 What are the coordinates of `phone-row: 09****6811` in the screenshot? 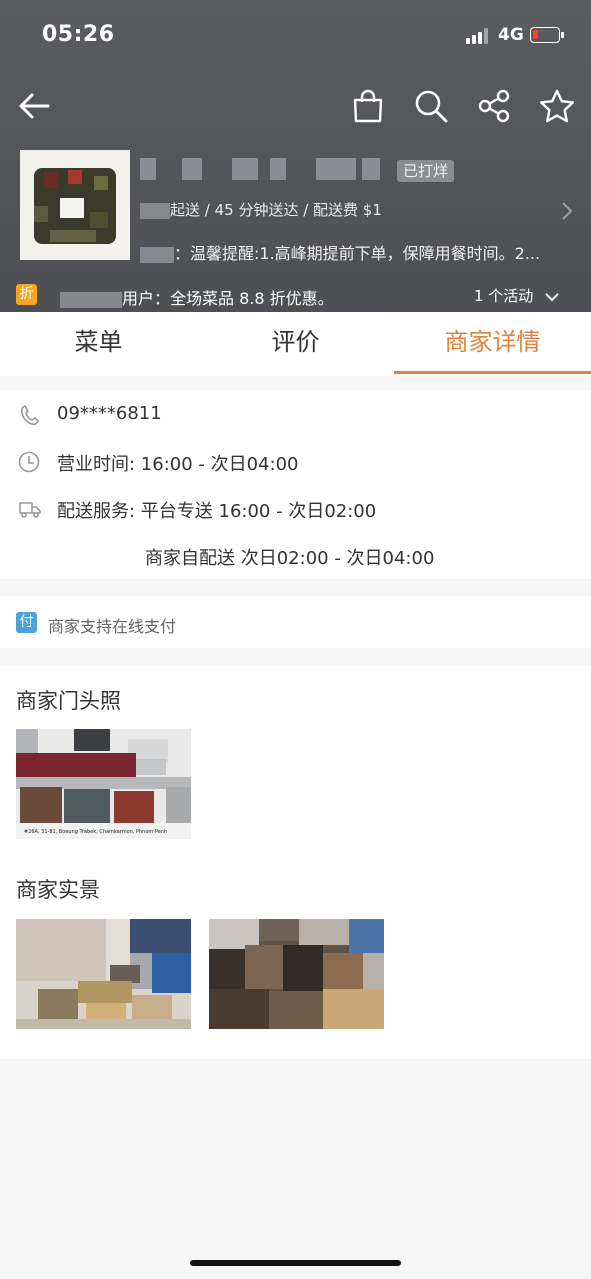 It's located at (295, 416).